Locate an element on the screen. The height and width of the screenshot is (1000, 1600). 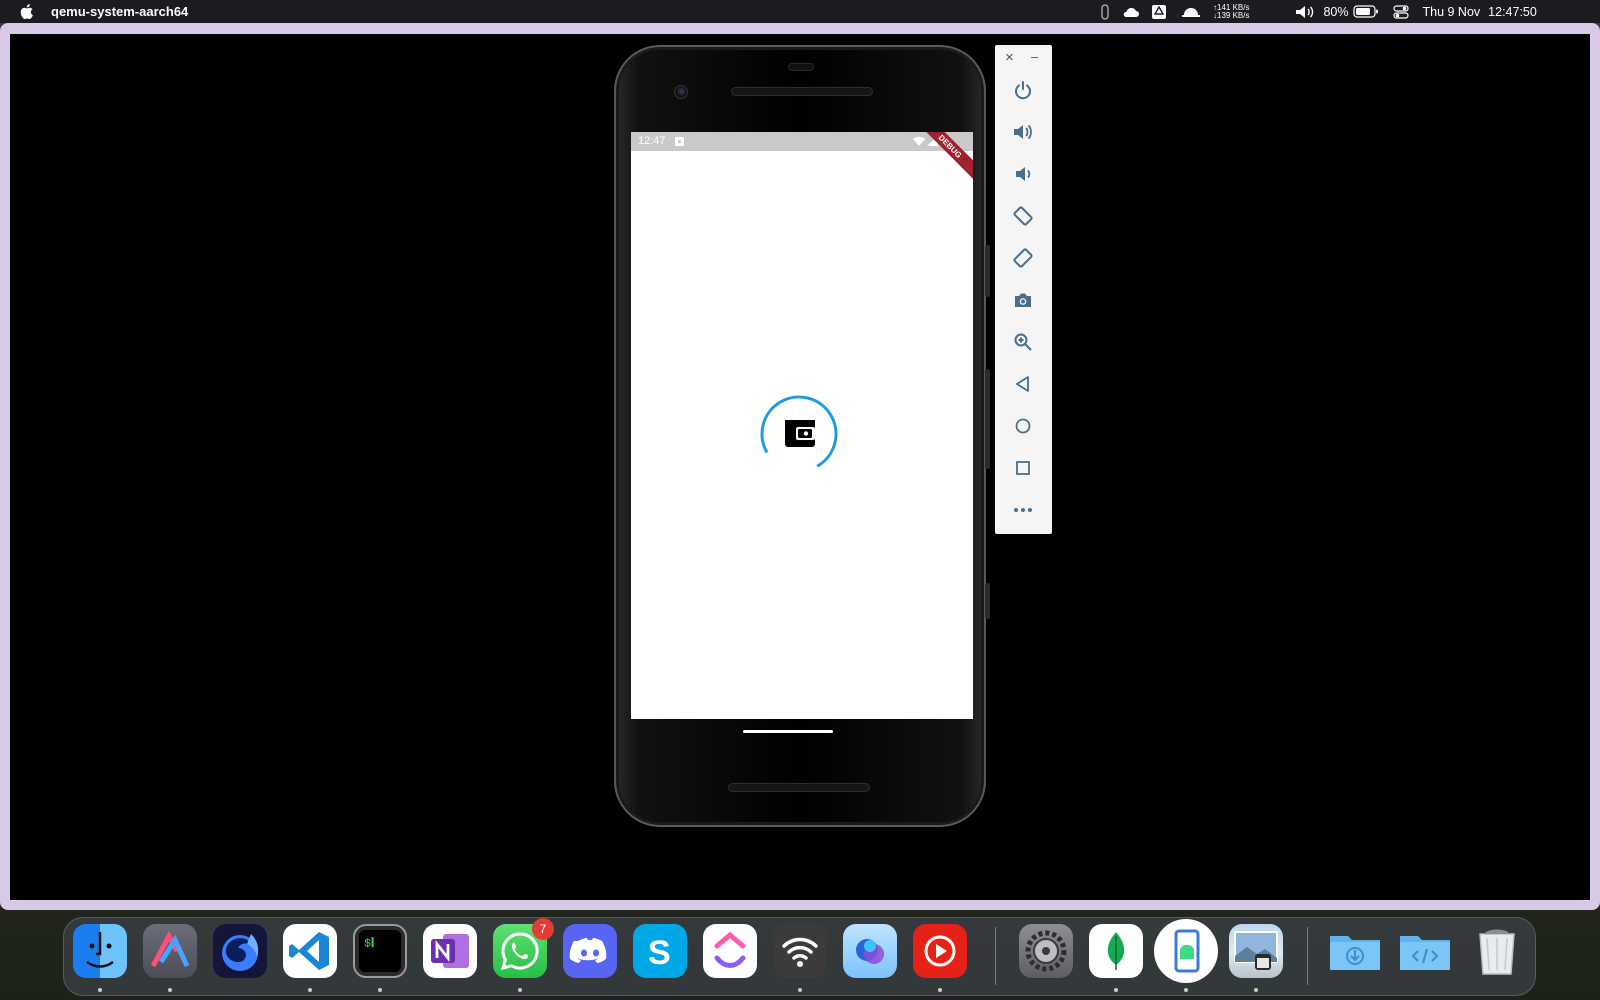
power-button is located at coordinates (1023, 90).